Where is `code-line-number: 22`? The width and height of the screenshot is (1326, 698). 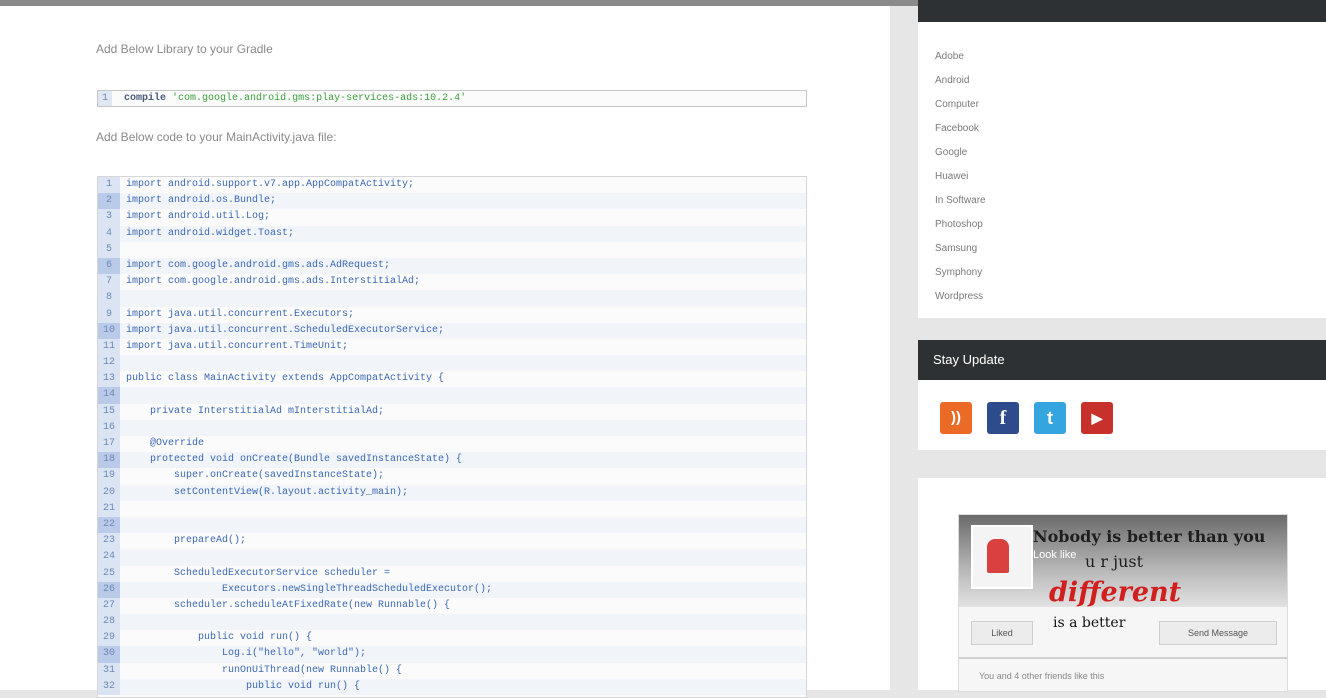 code-line-number: 22 is located at coordinates (109, 525).